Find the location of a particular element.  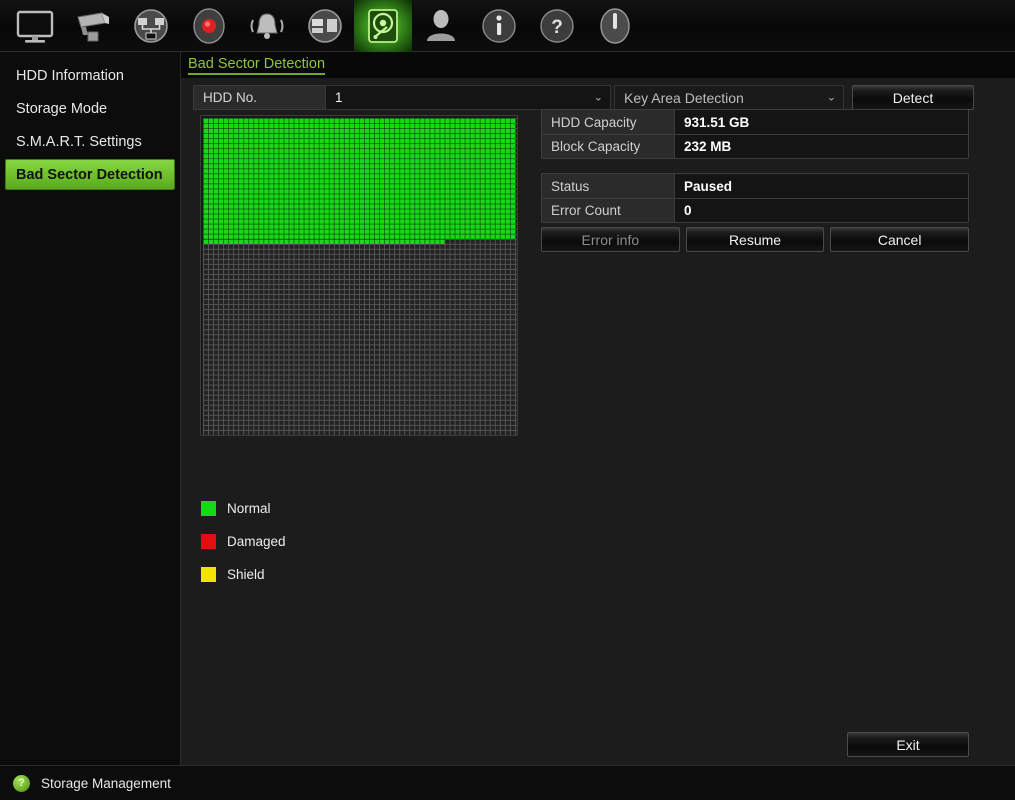

toolbar-item-shutdown is located at coordinates (615, 26).